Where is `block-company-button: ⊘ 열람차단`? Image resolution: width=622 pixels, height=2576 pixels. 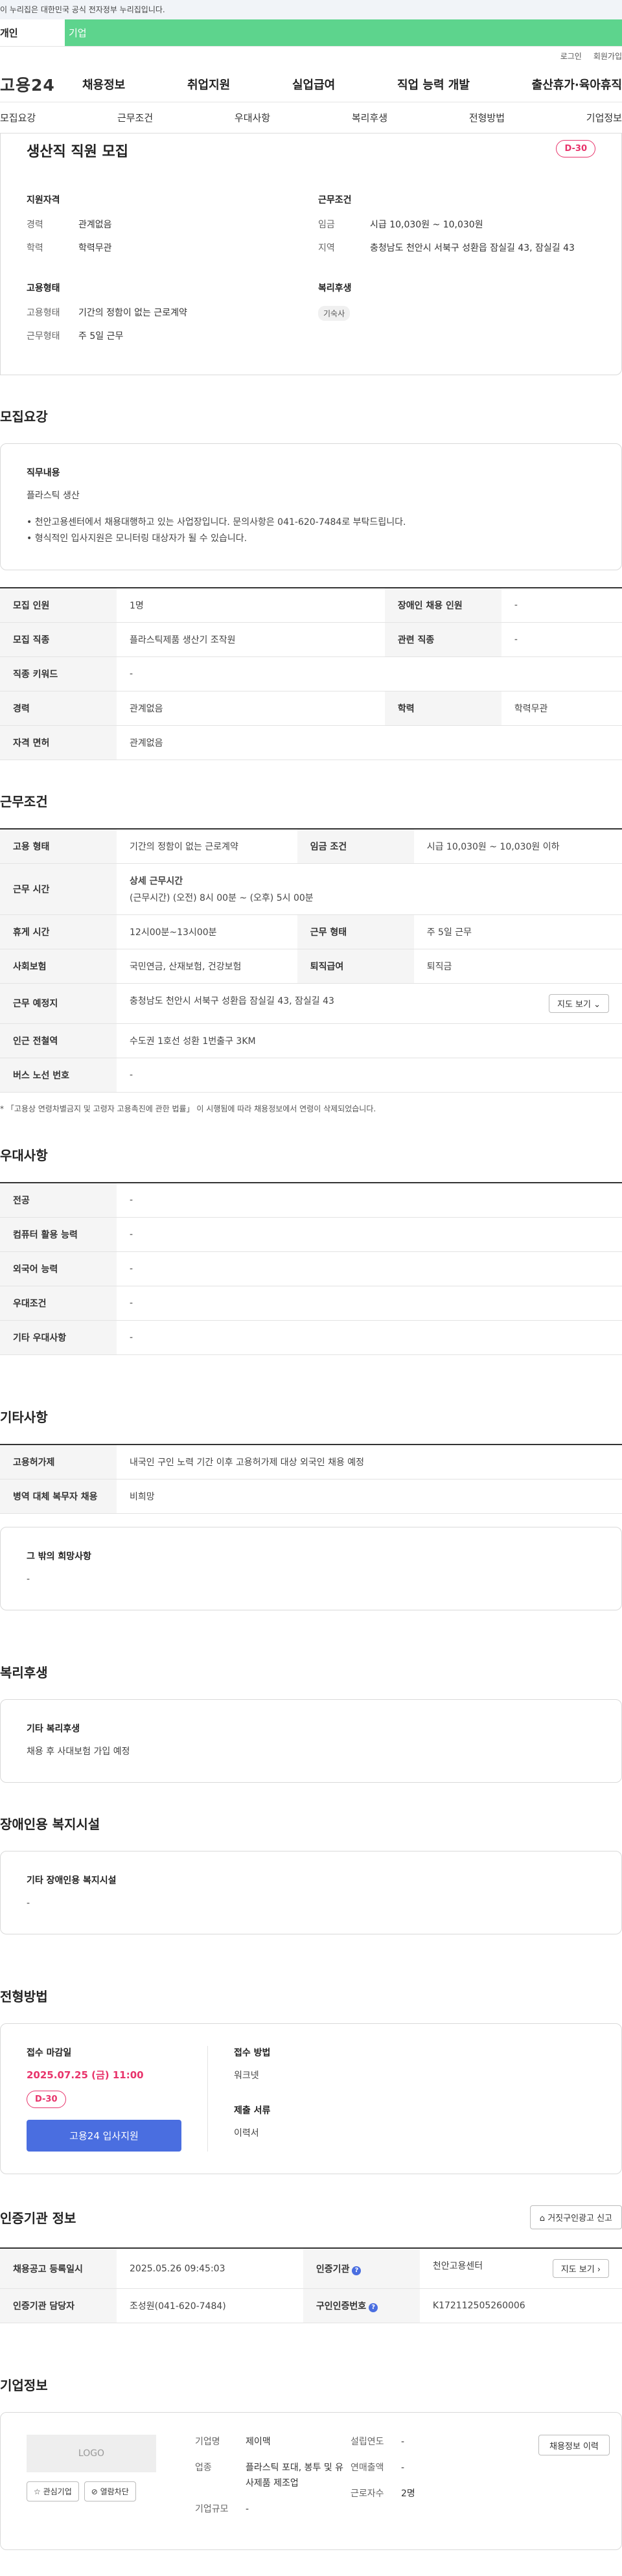 block-company-button: ⊘ 열람차단 is located at coordinates (110, 2491).